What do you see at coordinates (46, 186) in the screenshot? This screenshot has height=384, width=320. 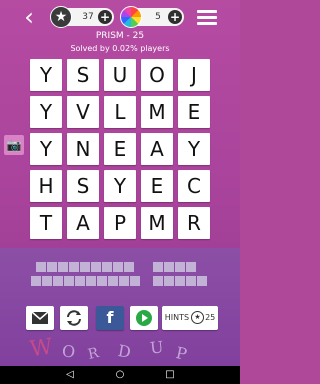 I see `letter-tile: H` at bounding box center [46, 186].